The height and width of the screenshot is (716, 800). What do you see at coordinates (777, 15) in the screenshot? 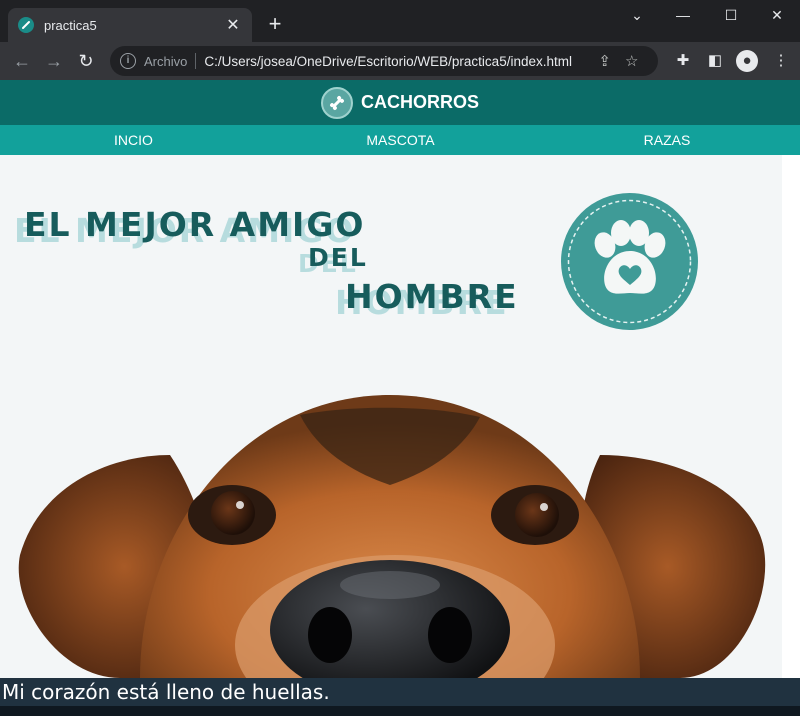
I see `close-window-icon: ✕` at bounding box center [777, 15].